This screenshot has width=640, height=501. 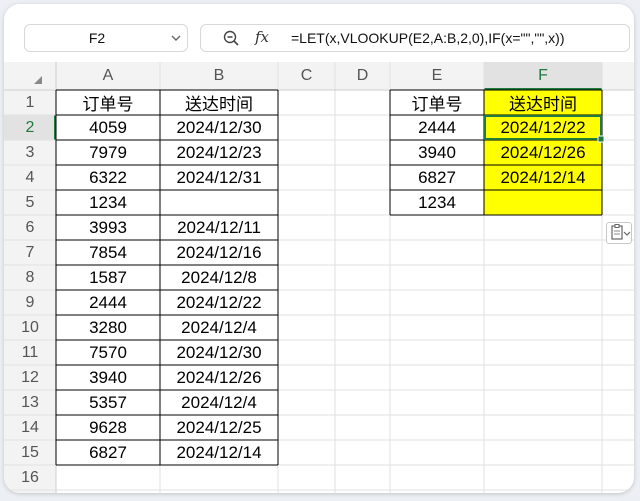 What do you see at coordinates (543, 102) in the screenshot?
I see `cell-f1: 送达时间` at bounding box center [543, 102].